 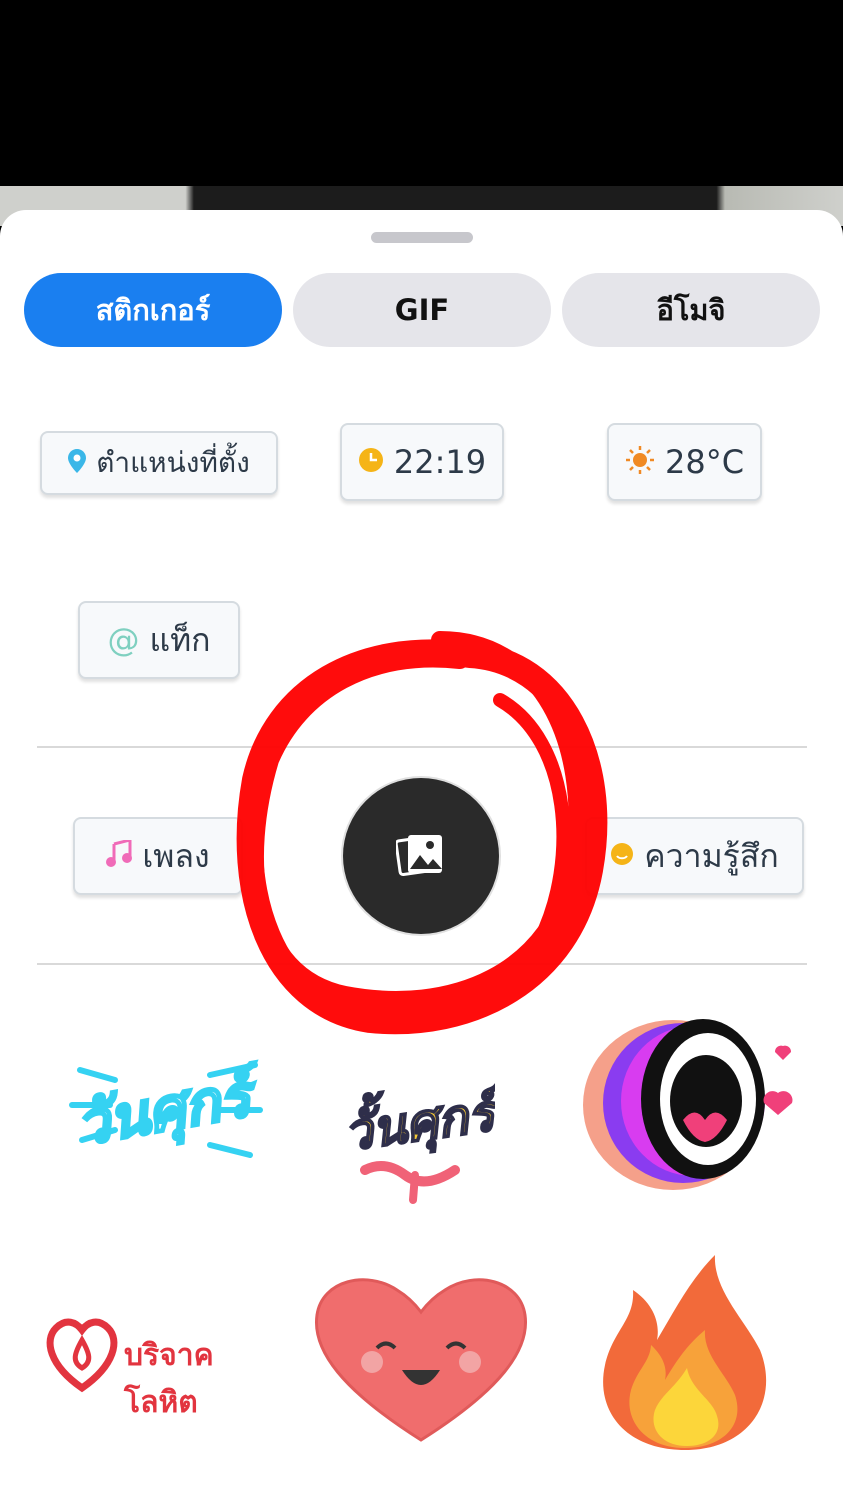 I want to click on clock-icon, so click(x=371, y=462).